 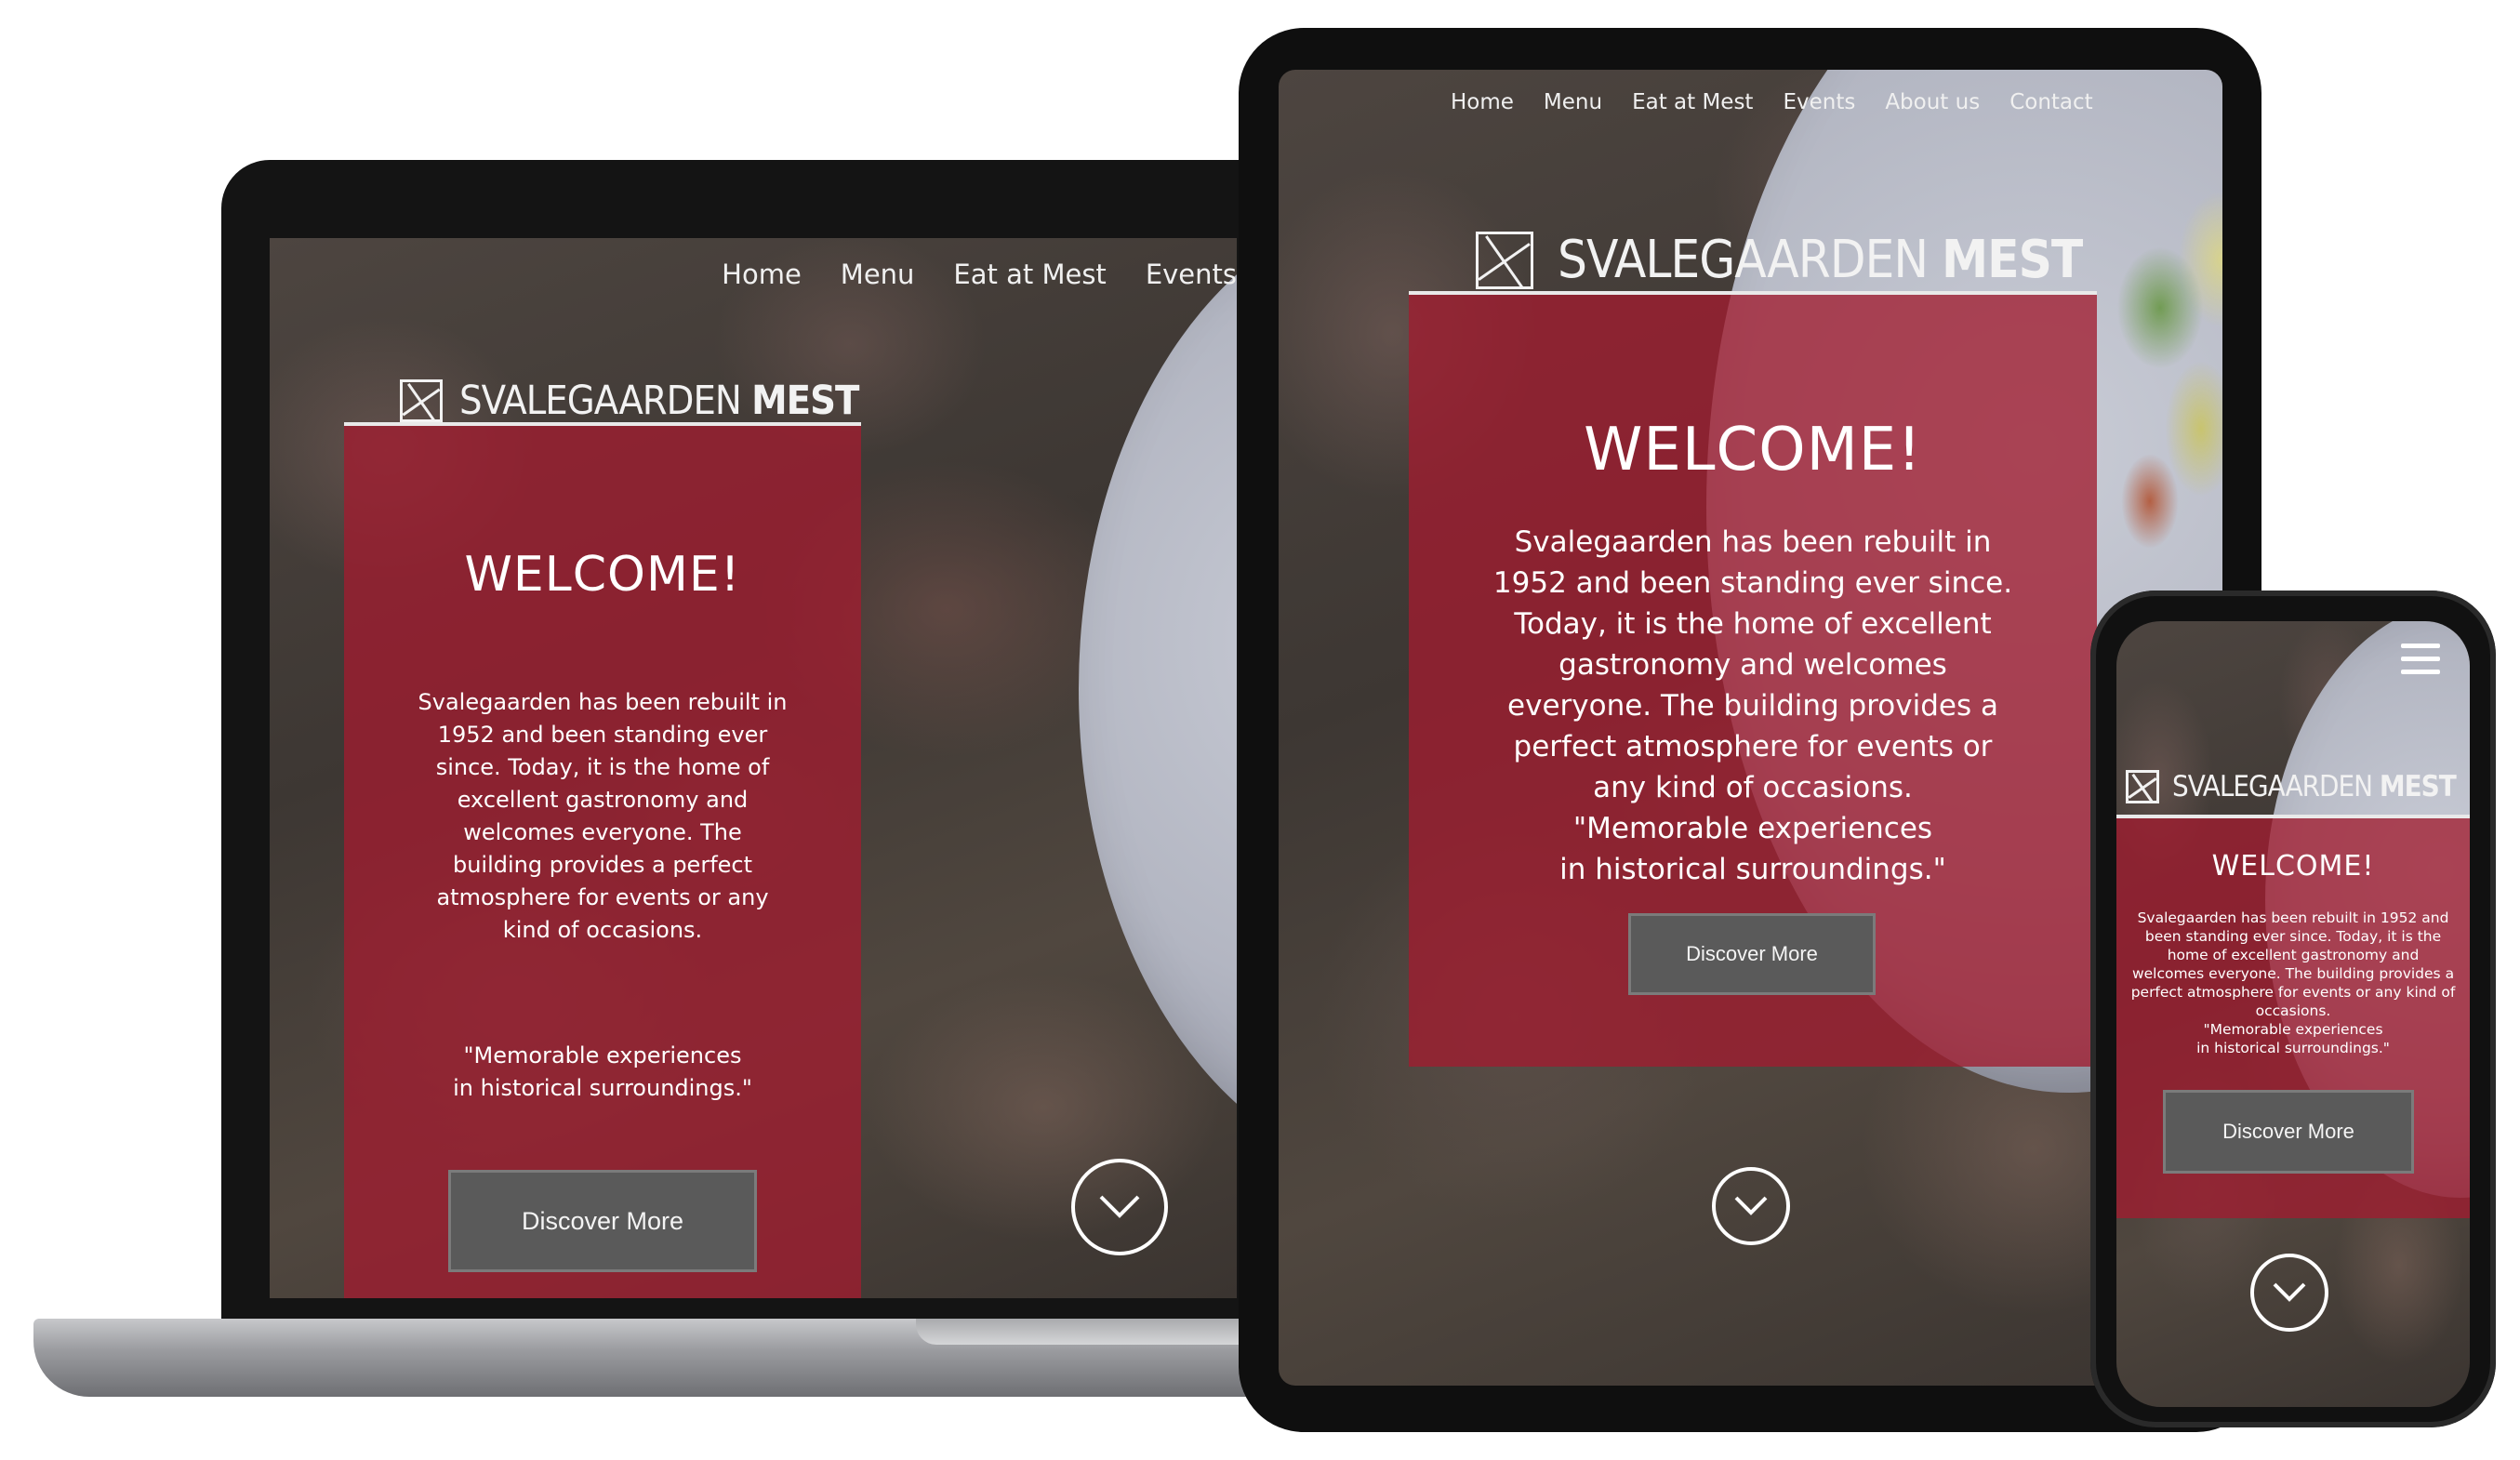 I want to click on nav-about-us: About us, so click(x=1932, y=102).